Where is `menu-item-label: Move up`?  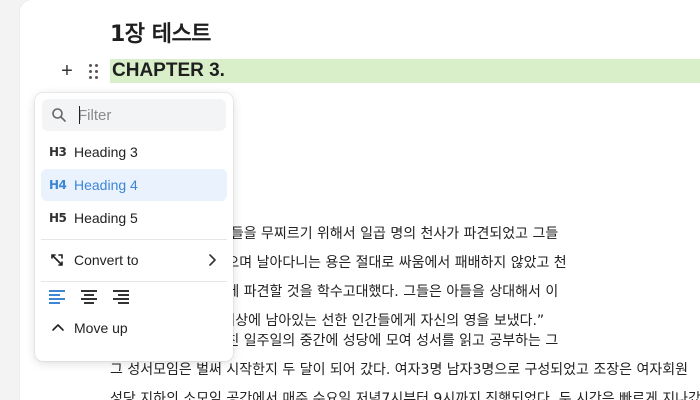
menu-item-label: Move up is located at coordinates (101, 328).